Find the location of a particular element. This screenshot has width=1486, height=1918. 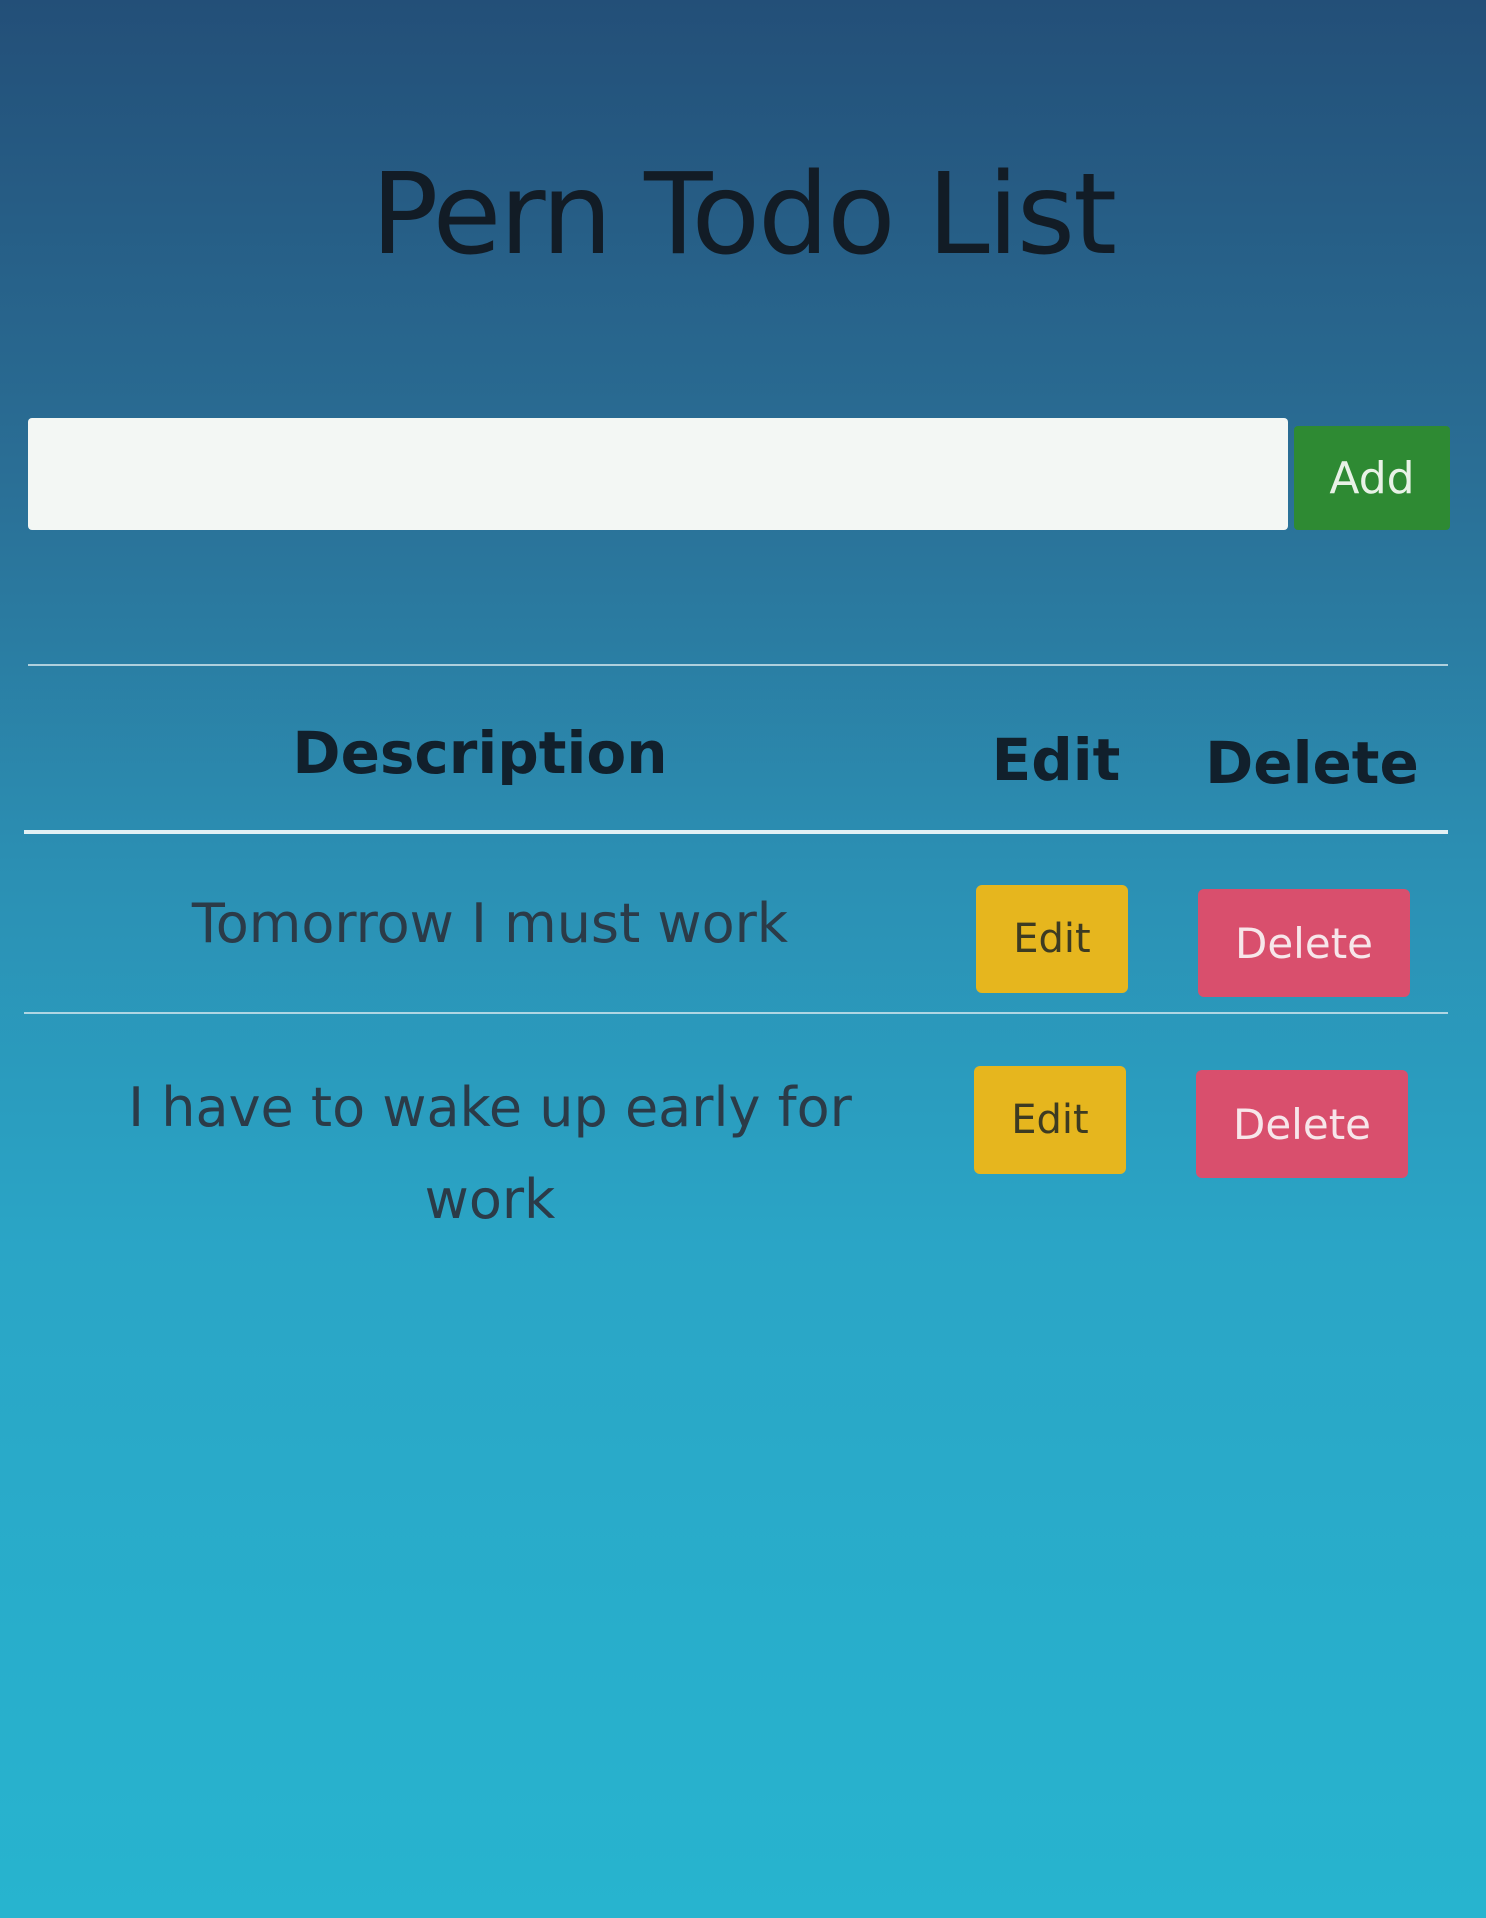

header-divider is located at coordinates (736, 832).